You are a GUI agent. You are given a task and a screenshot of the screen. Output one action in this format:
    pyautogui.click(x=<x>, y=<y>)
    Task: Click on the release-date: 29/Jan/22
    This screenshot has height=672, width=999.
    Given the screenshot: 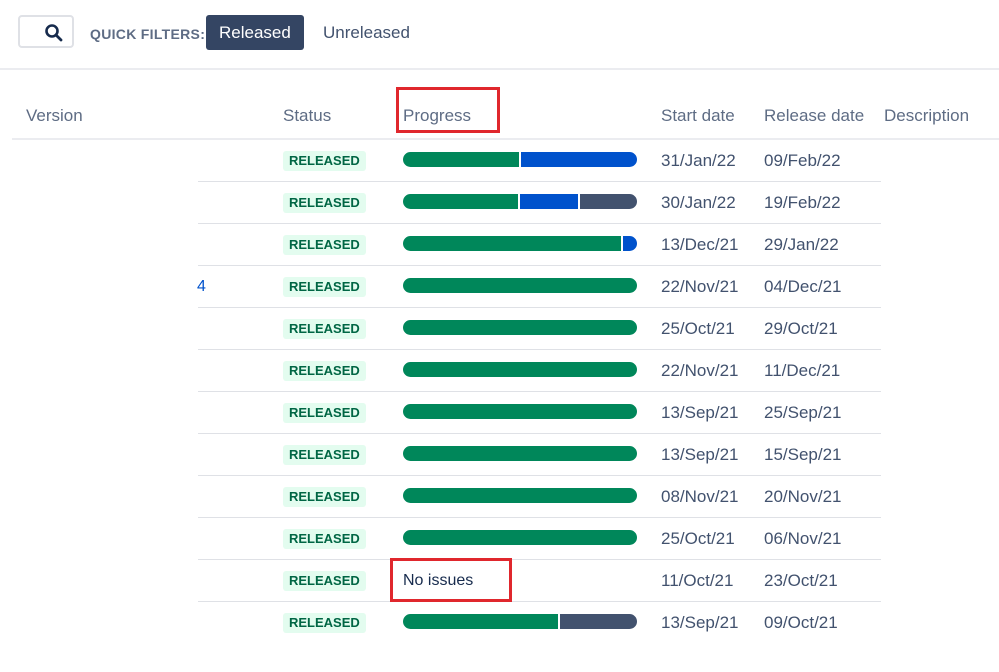 What is the action you would take?
    pyautogui.click(x=801, y=244)
    